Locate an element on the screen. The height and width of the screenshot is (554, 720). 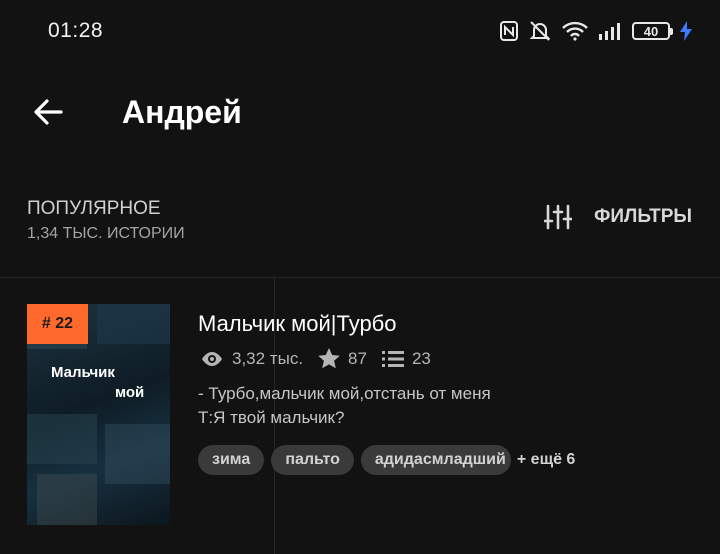
filters-button: ФИЛЬТРЫ is located at coordinates (618, 217).